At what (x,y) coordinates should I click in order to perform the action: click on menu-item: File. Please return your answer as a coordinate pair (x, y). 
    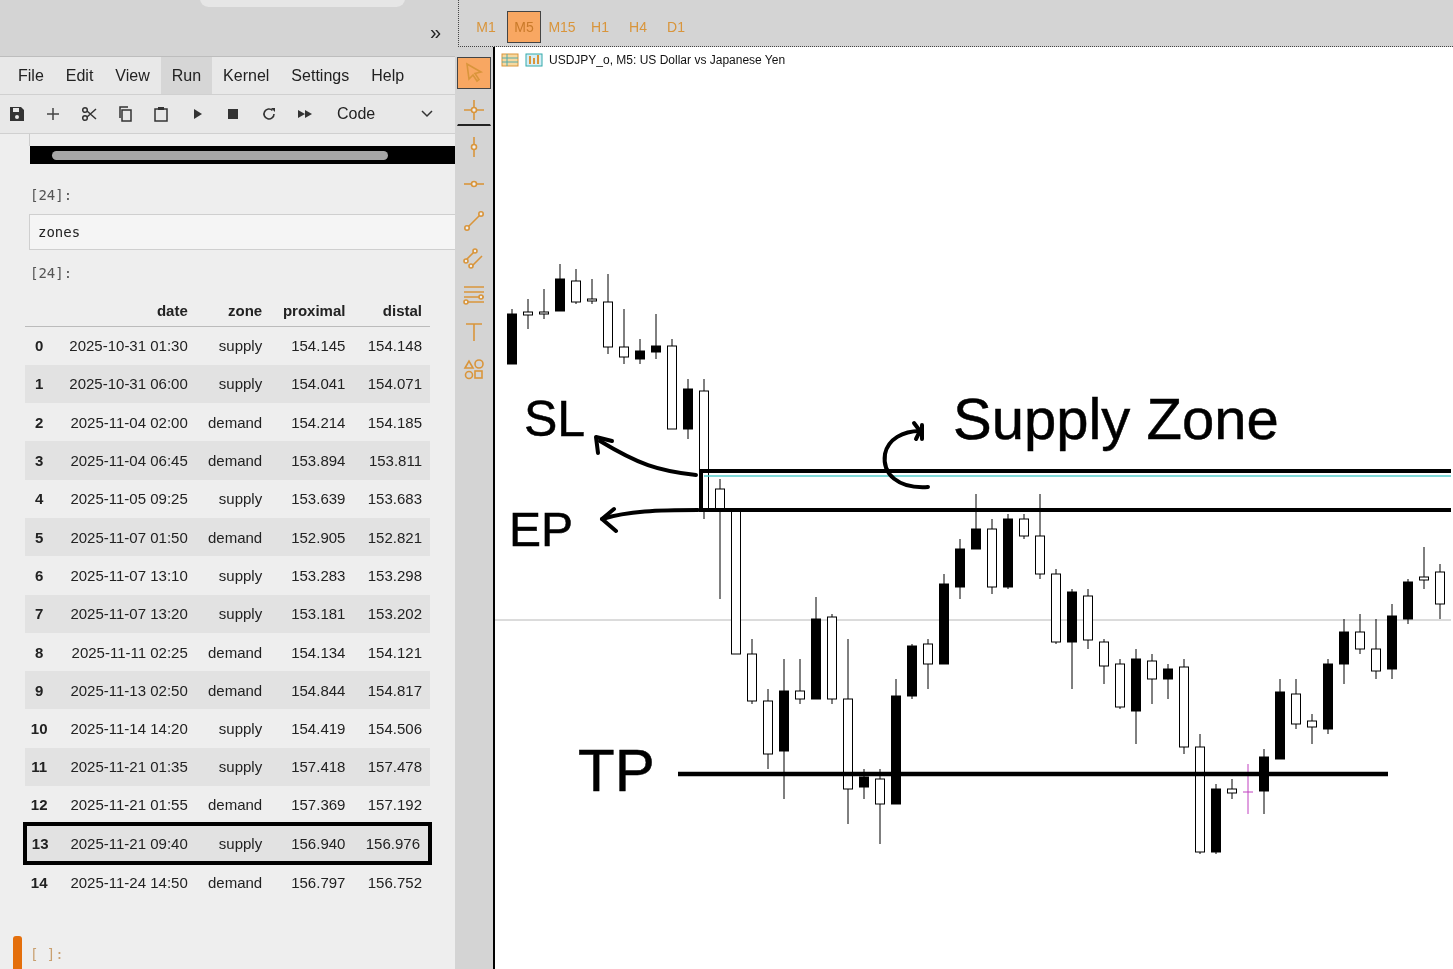
    Looking at the image, I should click on (31, 75).